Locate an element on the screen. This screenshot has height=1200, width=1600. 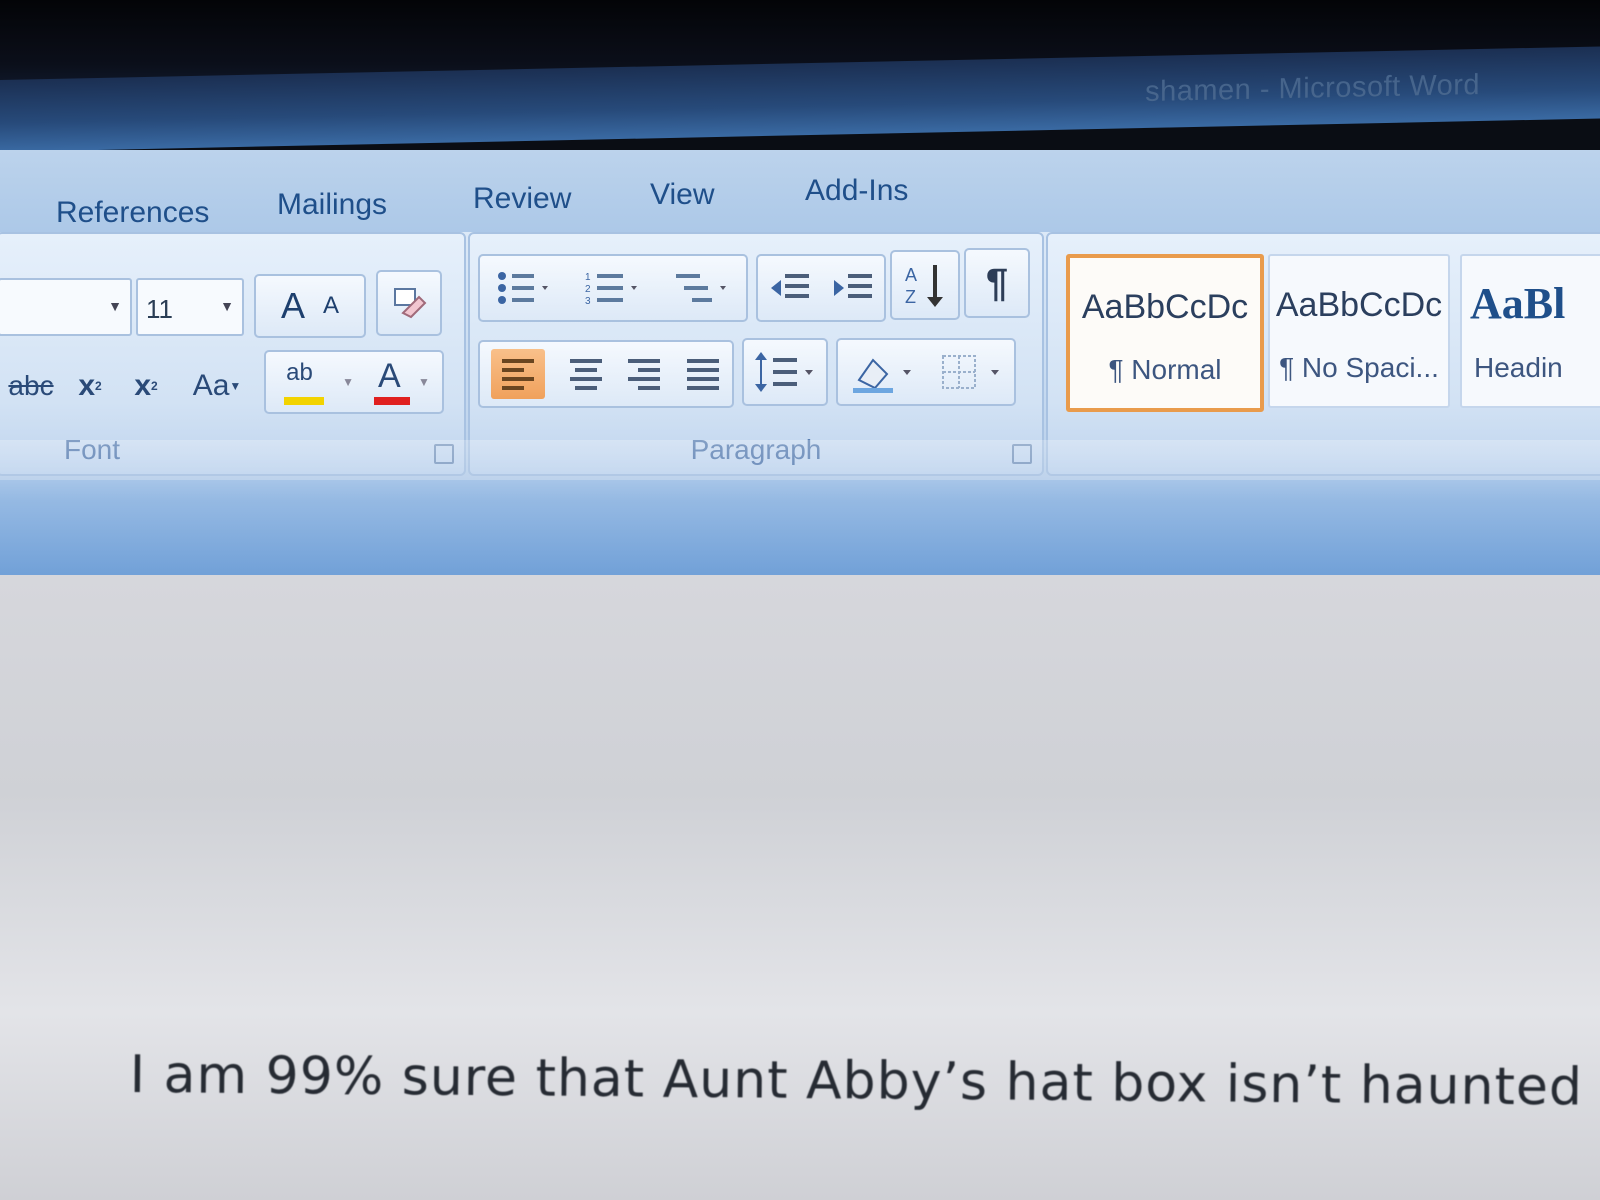
style-heading: AaBl Headin is located at coordinates (1530, 331).